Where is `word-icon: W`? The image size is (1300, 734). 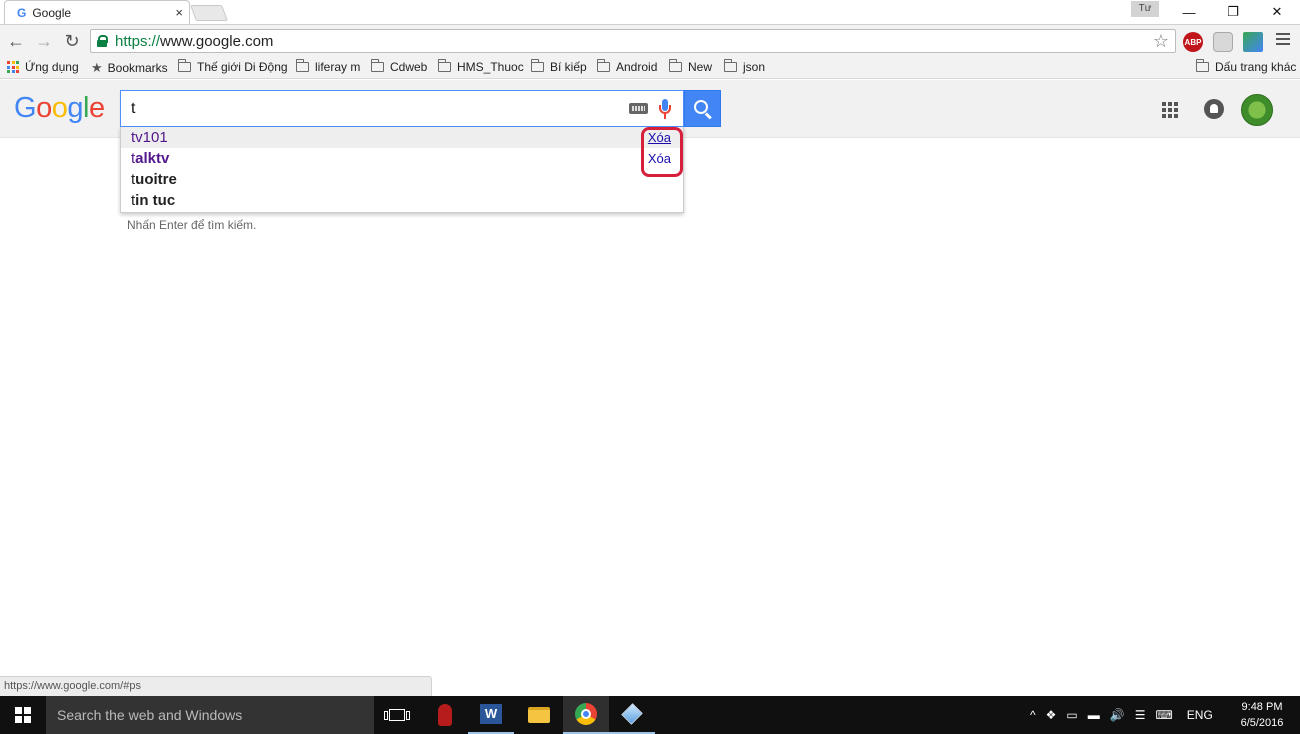
word-icon: W is located at coordinates (491, 714).